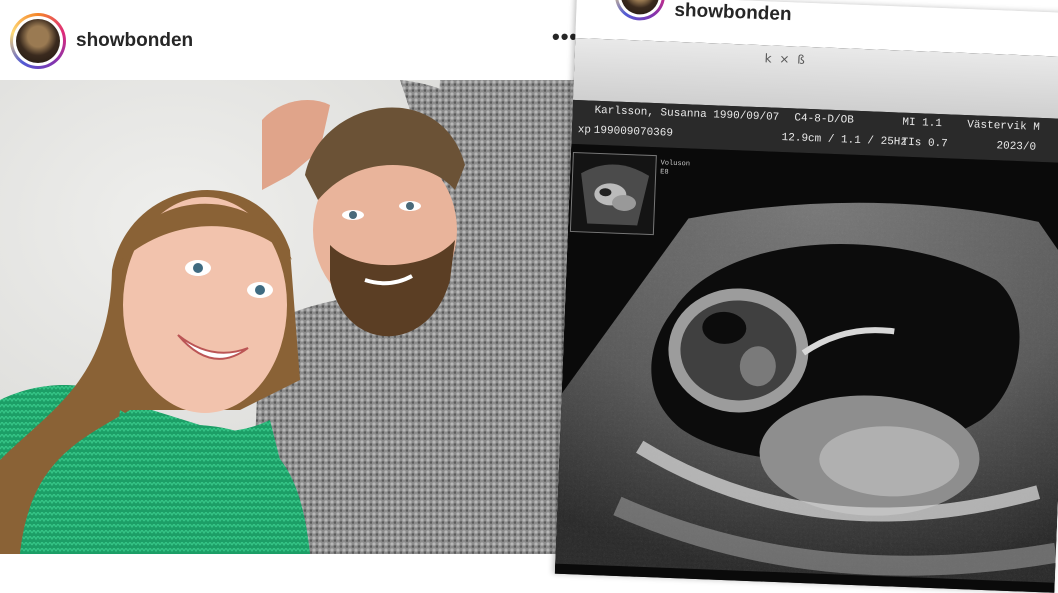 This screenshot has width=1058, height=593. Describe the element at coordinates (733, 13) in the screenshot. I see `username-link-right: showbonden` at that location.